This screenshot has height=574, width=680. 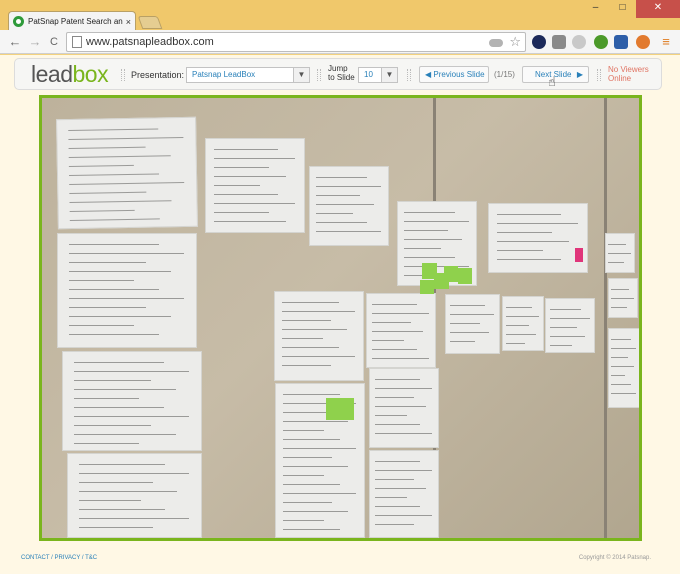 I want to click on extension-v-icon, so click(x=621, y=42).